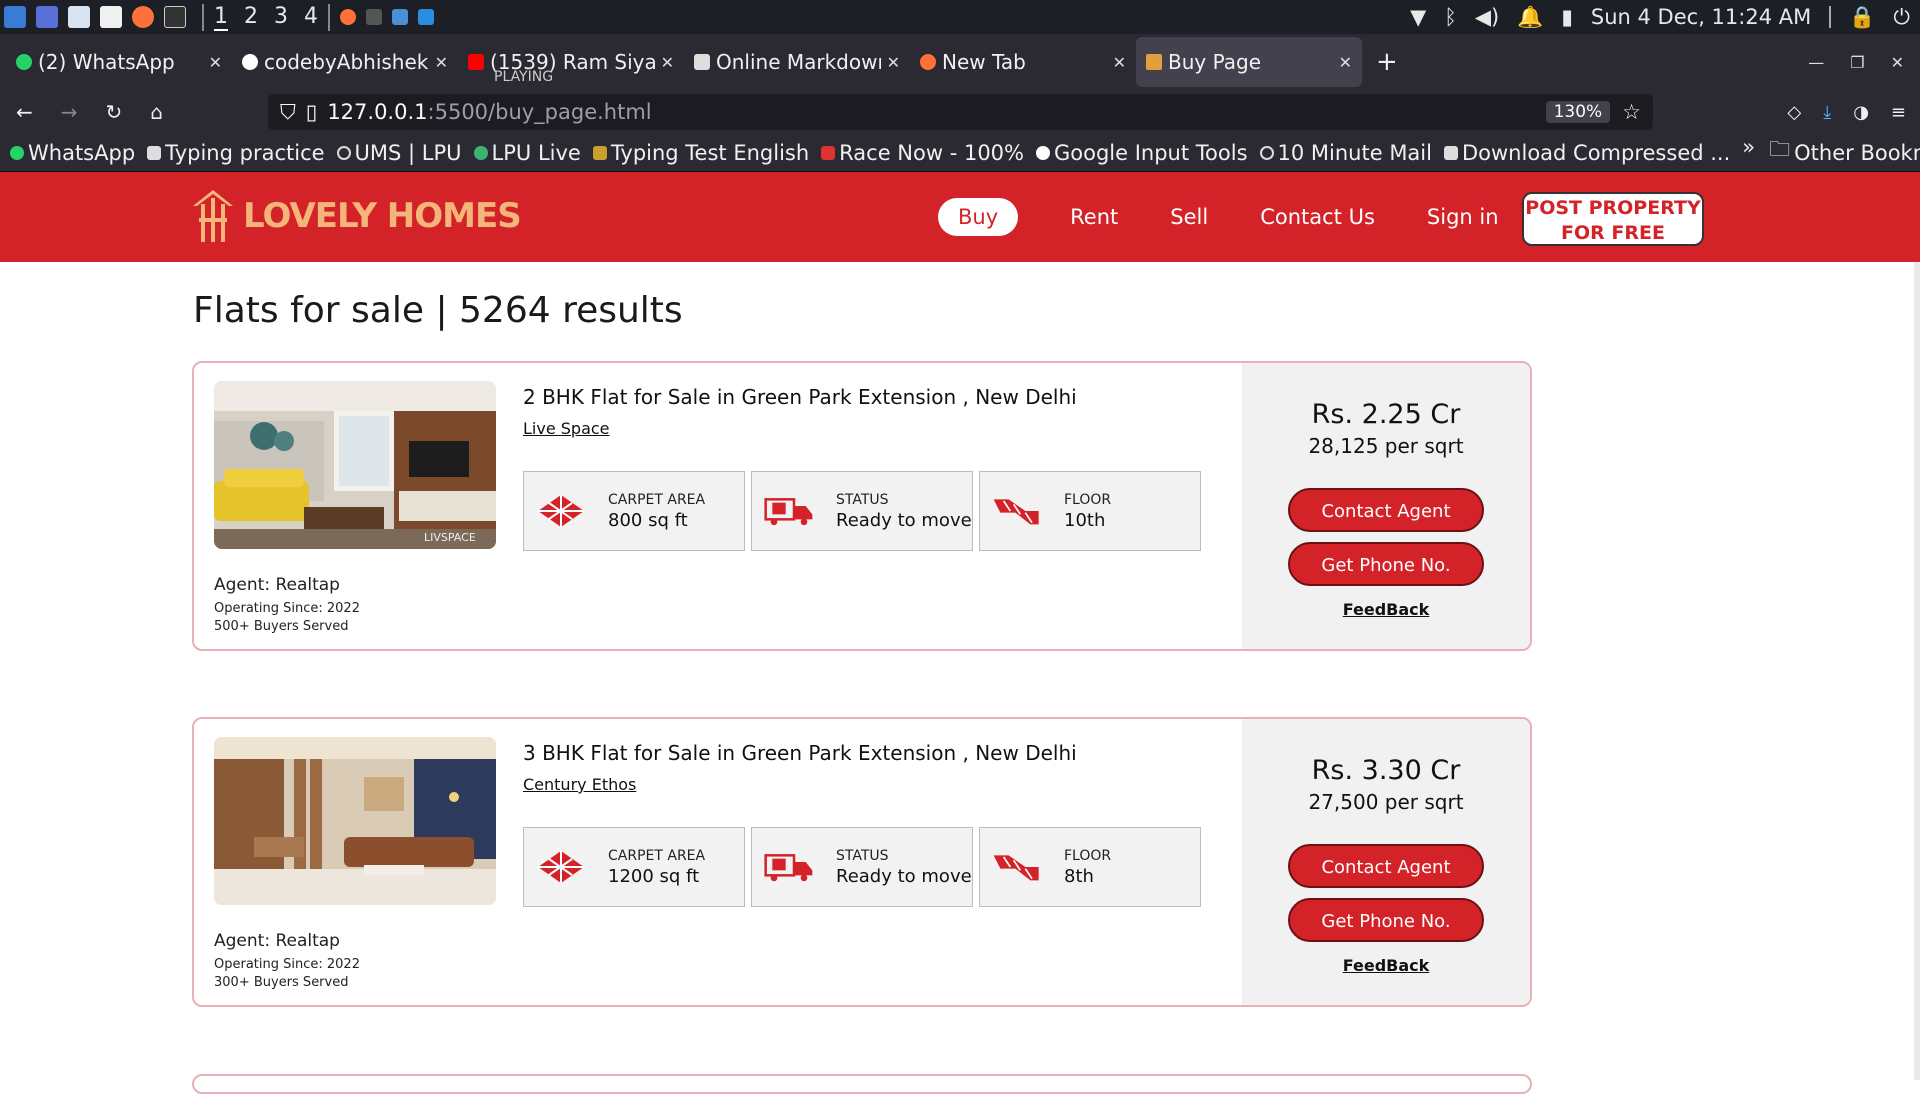 The height and width of the screenshot is (1094, 1920). I want to click on tab-youtube: (1539) Ram Siya R PLAYING ✕, so click(571, 62).